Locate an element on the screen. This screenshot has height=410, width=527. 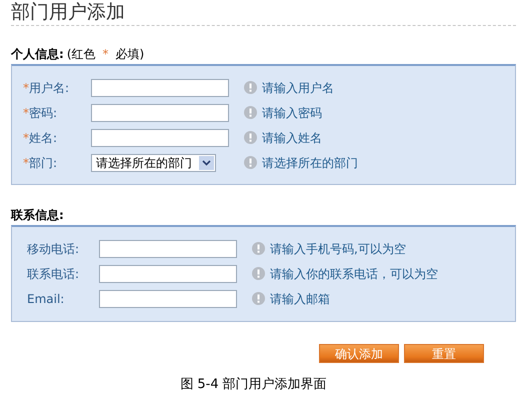
field-label: 用户名: is located at coordinates (49, 88).